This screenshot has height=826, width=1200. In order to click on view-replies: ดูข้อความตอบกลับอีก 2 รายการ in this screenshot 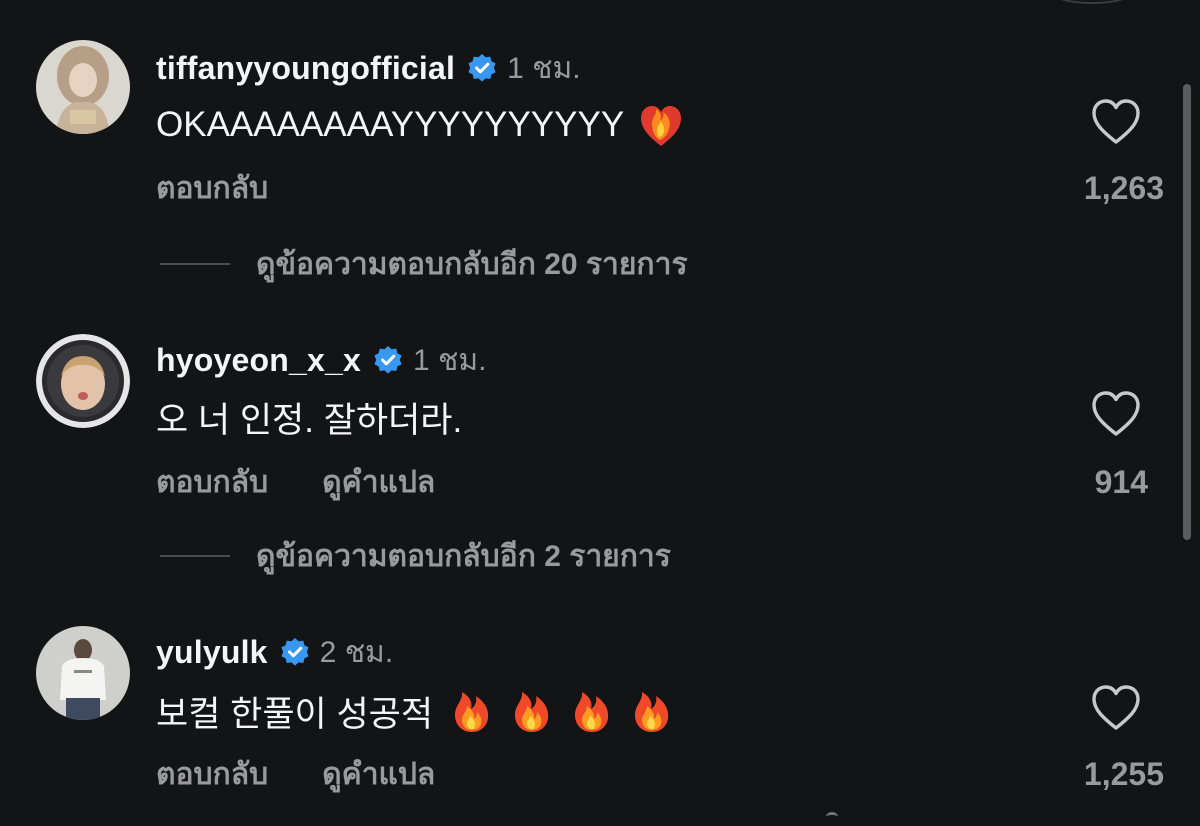, I will do `click(415, 556)`.